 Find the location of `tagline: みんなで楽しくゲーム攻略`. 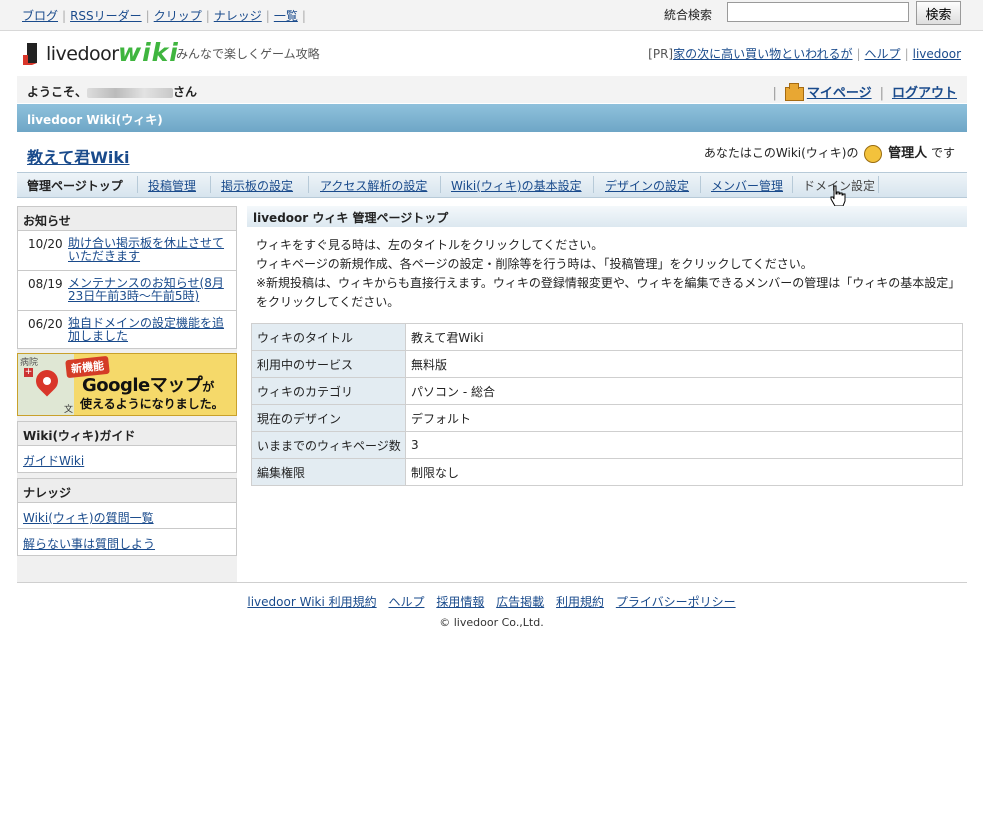

tagline: みんなで楽しくゲーム攻略 is located at coordinates (248, 54).